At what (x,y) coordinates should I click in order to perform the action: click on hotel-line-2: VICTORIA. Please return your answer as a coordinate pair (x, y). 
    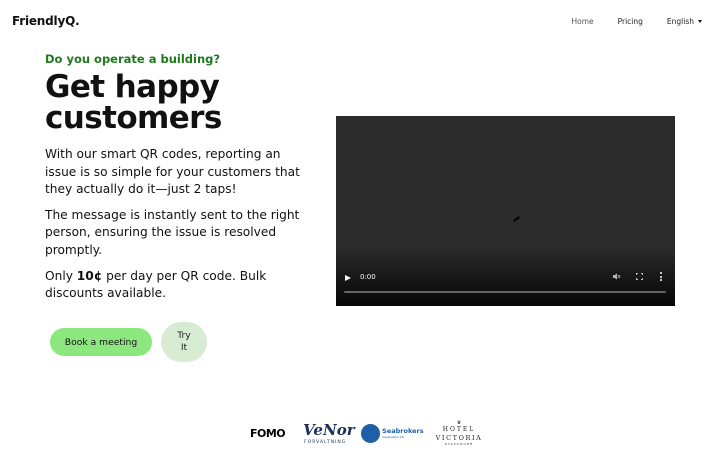
    Looking at the image, I should click on (459, 437).